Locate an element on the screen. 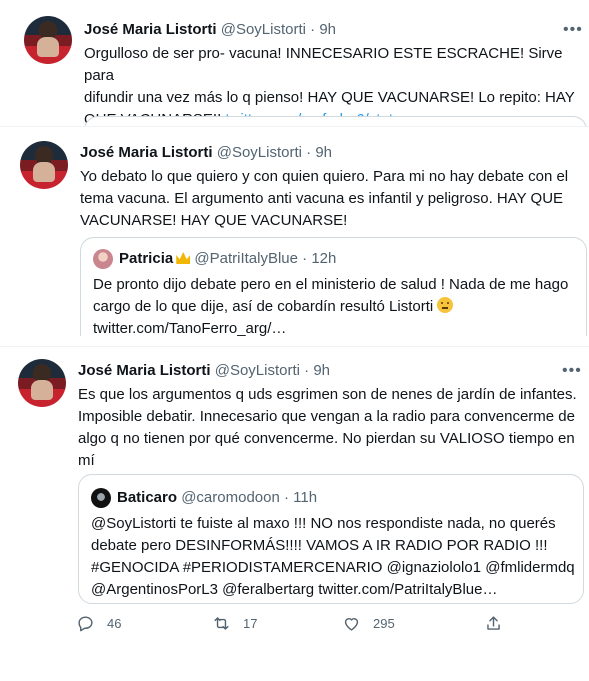  quote-author-name: Patricia is located at coordinates (146, 258).